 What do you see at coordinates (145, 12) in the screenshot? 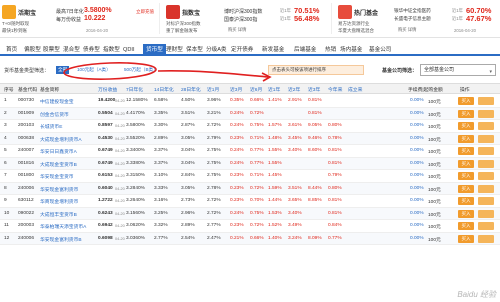
I see `recharge-button: 立即充值` at bounding box center [145, 12].